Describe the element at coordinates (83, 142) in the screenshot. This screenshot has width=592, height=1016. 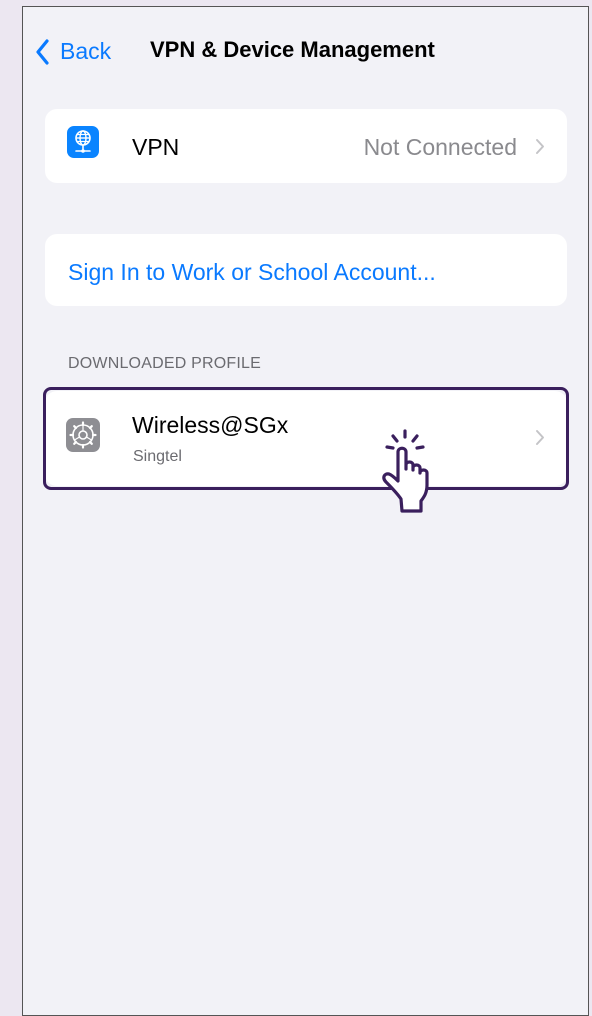
I see `globe-network-icon` at that location.